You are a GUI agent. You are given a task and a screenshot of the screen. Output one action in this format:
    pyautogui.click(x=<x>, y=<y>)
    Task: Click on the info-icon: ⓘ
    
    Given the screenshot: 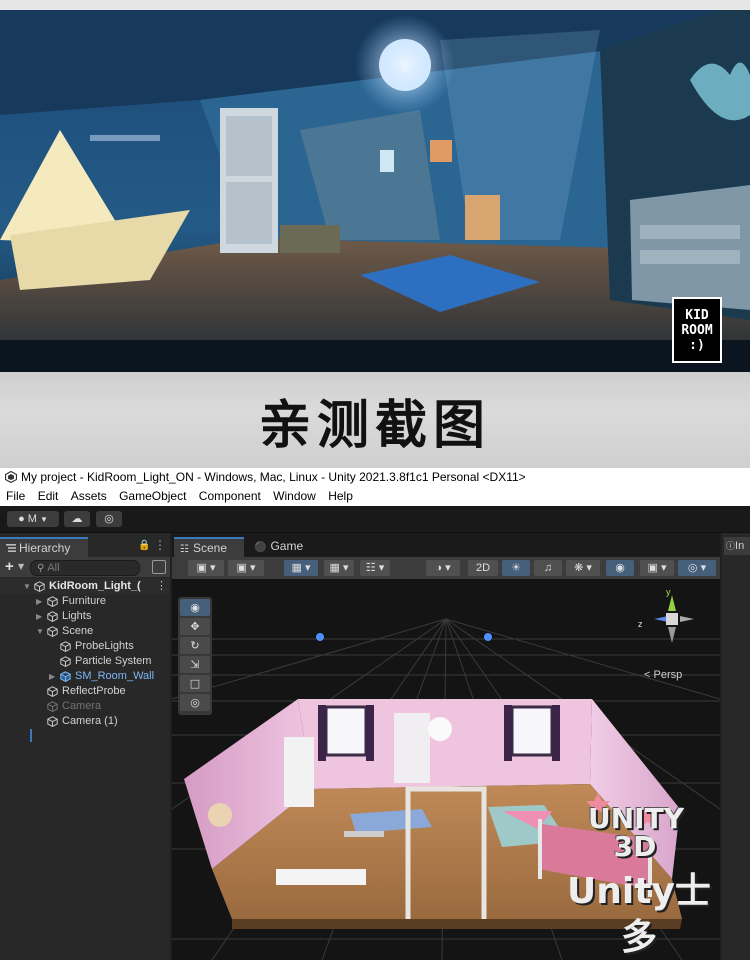 What is the action you would take?
    pyautogui.click(x=731, y=546)
    